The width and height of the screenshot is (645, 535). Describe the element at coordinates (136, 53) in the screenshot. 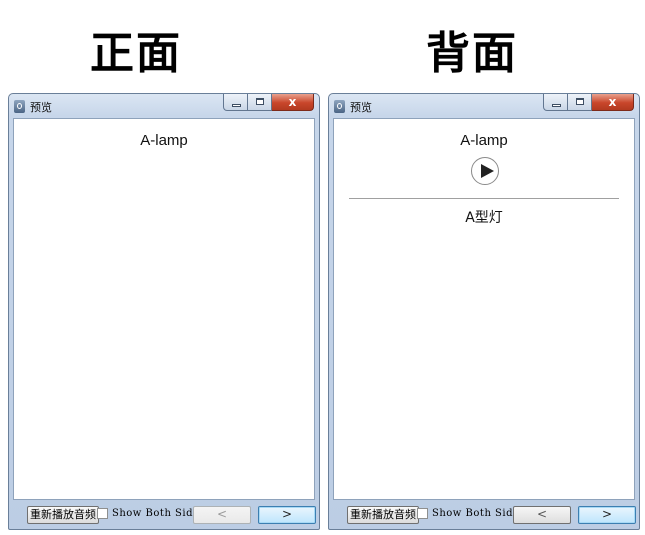

I see `front-heading: 正面` at that location.